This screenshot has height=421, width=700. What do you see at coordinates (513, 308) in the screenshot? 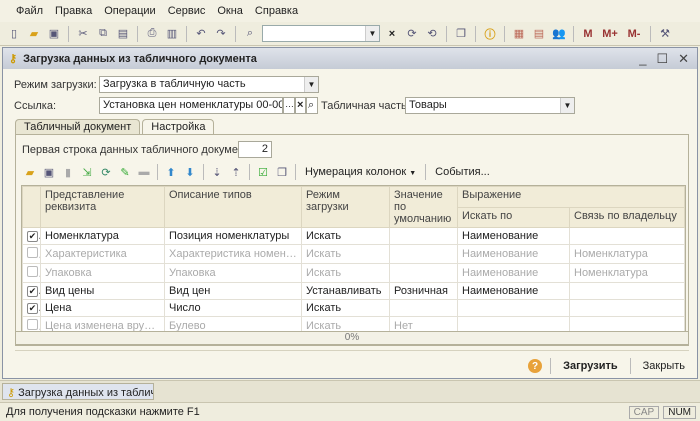
I see `cell-search-by` at bounding box center [513, 308].